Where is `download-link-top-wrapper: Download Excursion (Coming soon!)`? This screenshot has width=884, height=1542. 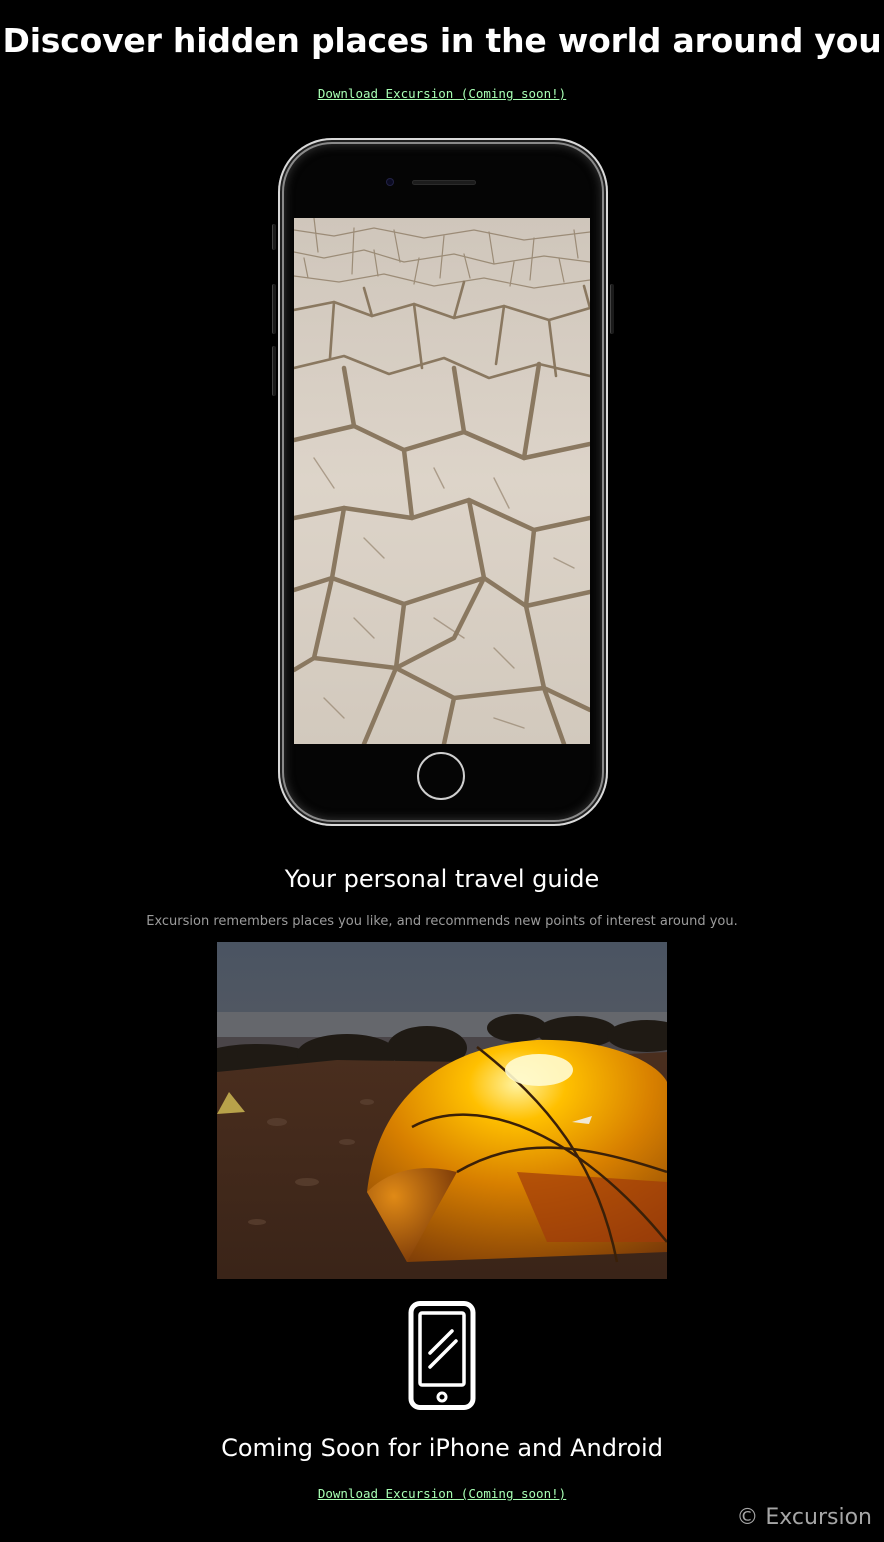
download-link-top-wrapper: Download Excursion (Coming soon!) is located at coordinates (442, 94).